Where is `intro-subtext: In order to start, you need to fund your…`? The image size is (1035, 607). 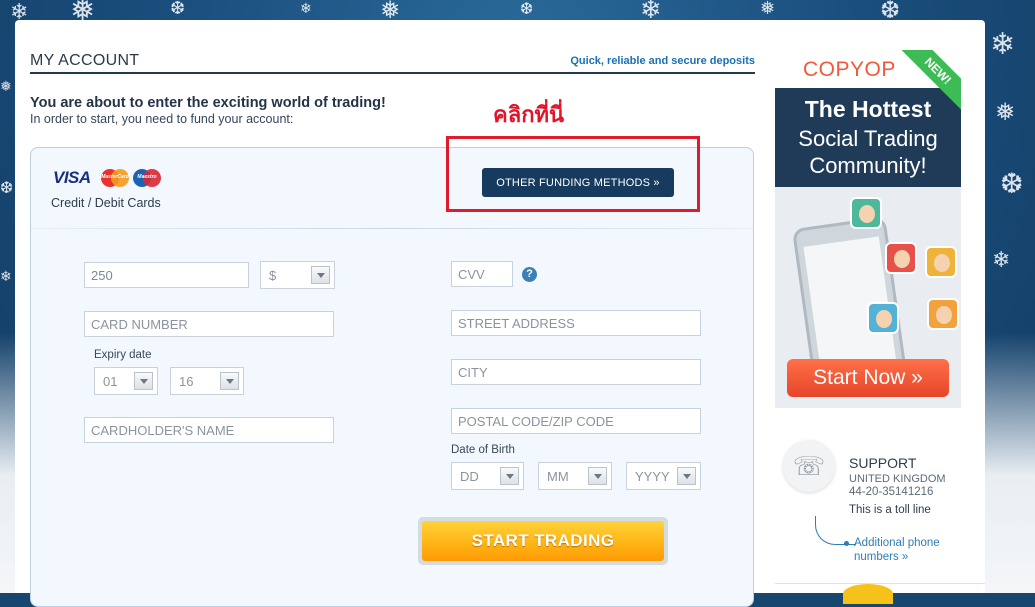
intro-subtext: In order to start, you need to fund your… is located at coordinates (162, 119).